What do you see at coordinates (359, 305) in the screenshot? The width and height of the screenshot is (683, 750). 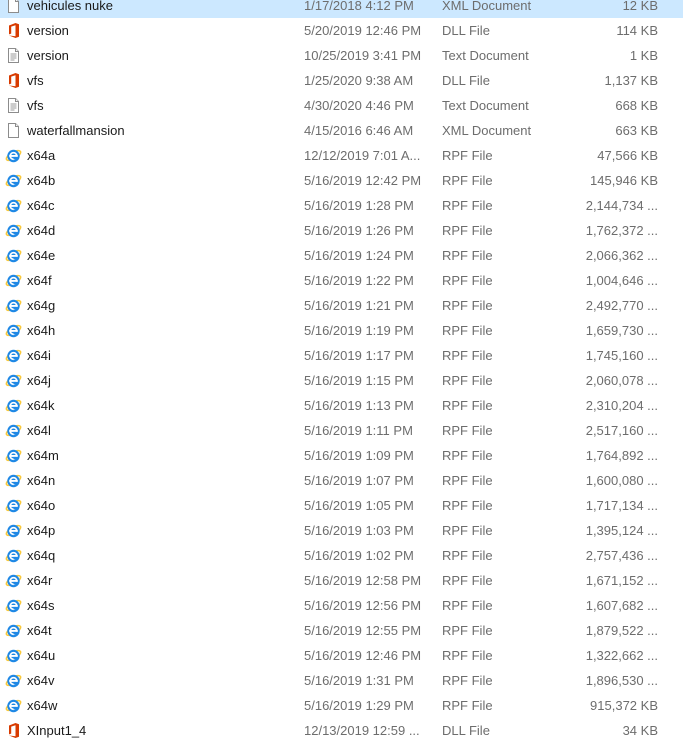 I see `date-modified: 5/16/2019 1:21 PM` at bounding box center [359, 305].